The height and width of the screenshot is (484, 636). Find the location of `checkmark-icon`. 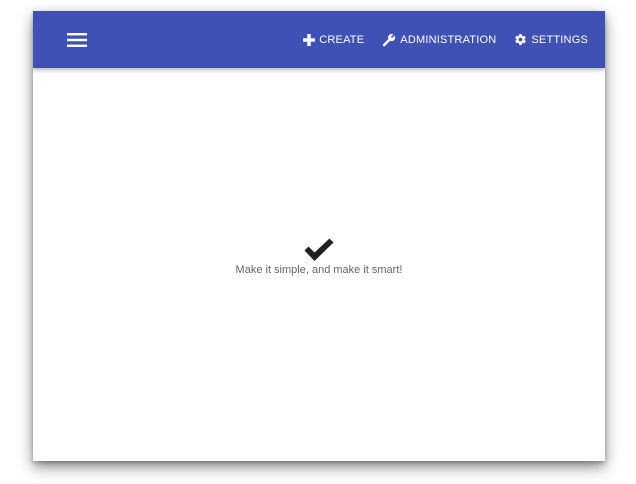

checkmark-icon is located at coordinates (319, 249).